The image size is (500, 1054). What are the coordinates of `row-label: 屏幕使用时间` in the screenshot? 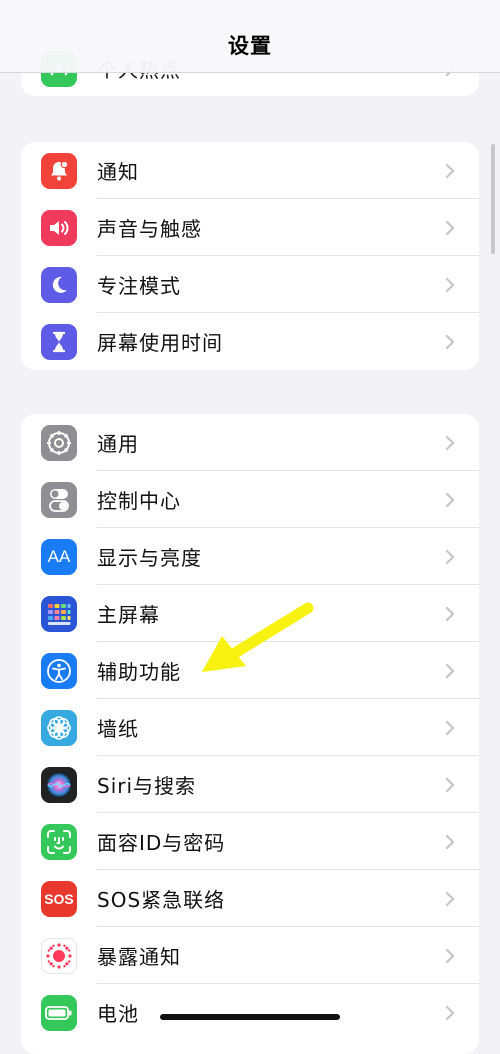 It's located at (160, 343).